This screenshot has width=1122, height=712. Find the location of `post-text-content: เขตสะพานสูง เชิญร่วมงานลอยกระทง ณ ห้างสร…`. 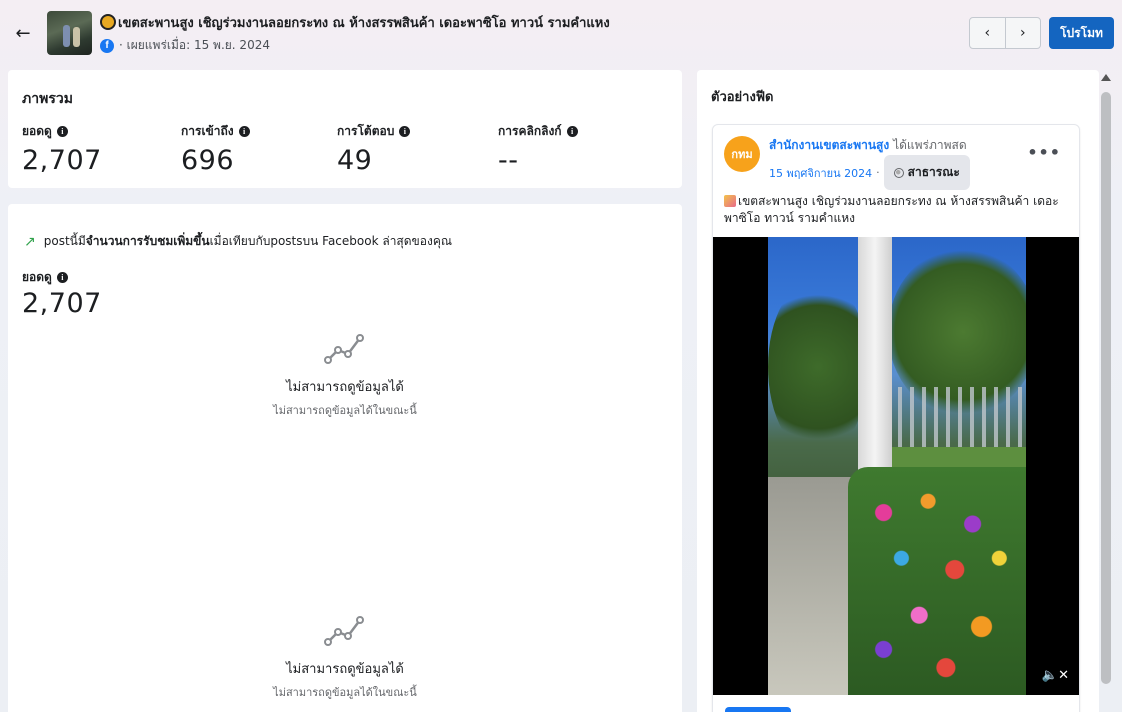

post-text-content: เขตสะพานสูง เชิญร่วมงานลอยกระทง ณ ห้างสร… is located at coordinates (891, 209).